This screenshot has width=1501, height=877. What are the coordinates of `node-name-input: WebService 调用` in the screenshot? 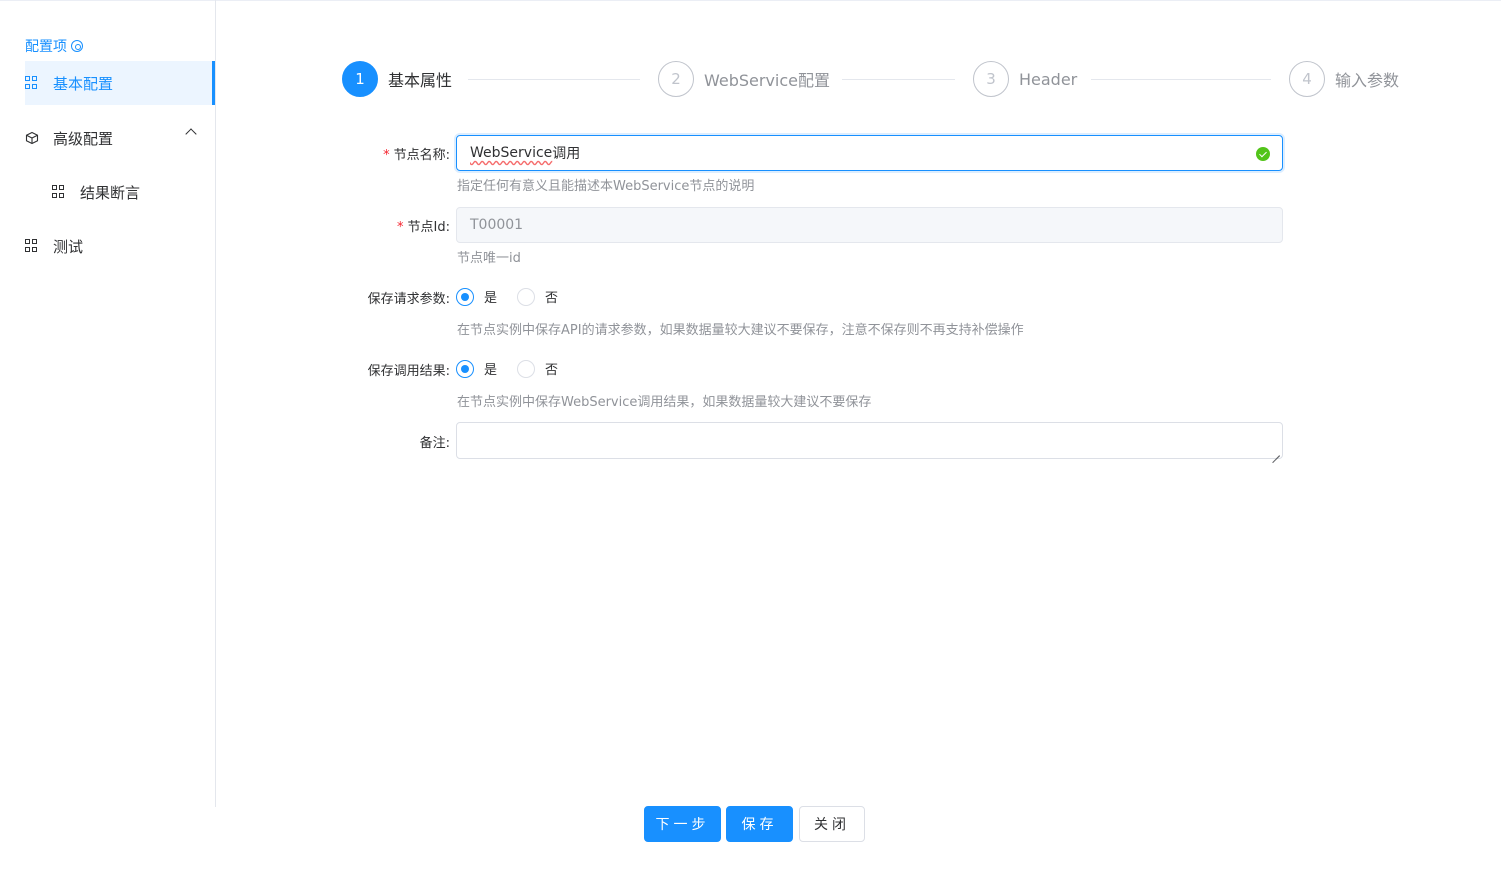 It's located at (869, 153).